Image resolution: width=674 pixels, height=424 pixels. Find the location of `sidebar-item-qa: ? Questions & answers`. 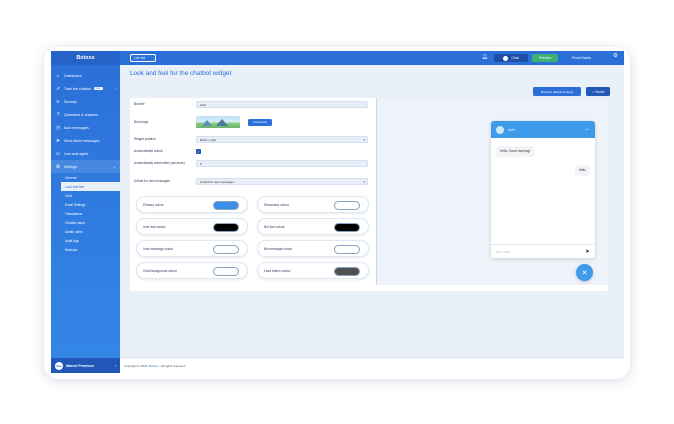

sidebar-item-qa: ? Questions & answers is located at coordinates (85, 114).